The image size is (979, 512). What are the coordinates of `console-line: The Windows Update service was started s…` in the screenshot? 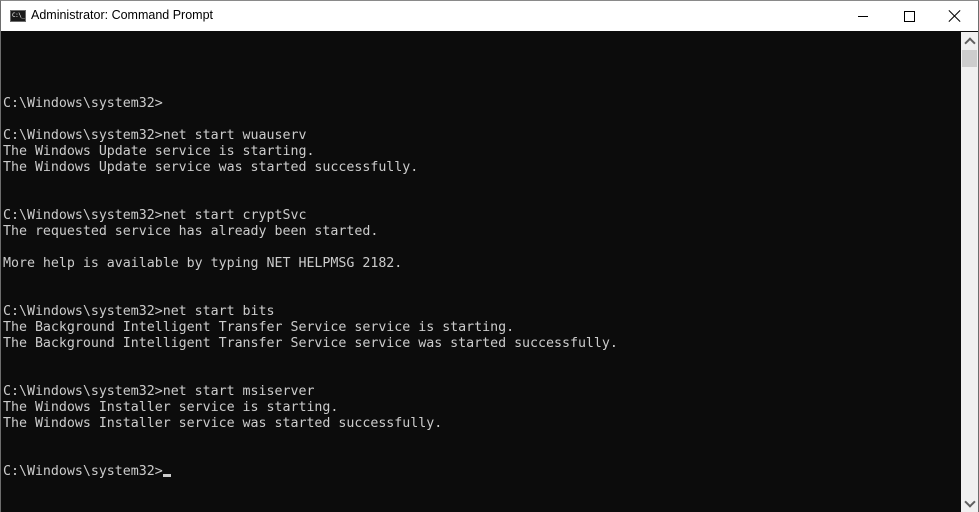 It's located at (211, 167).